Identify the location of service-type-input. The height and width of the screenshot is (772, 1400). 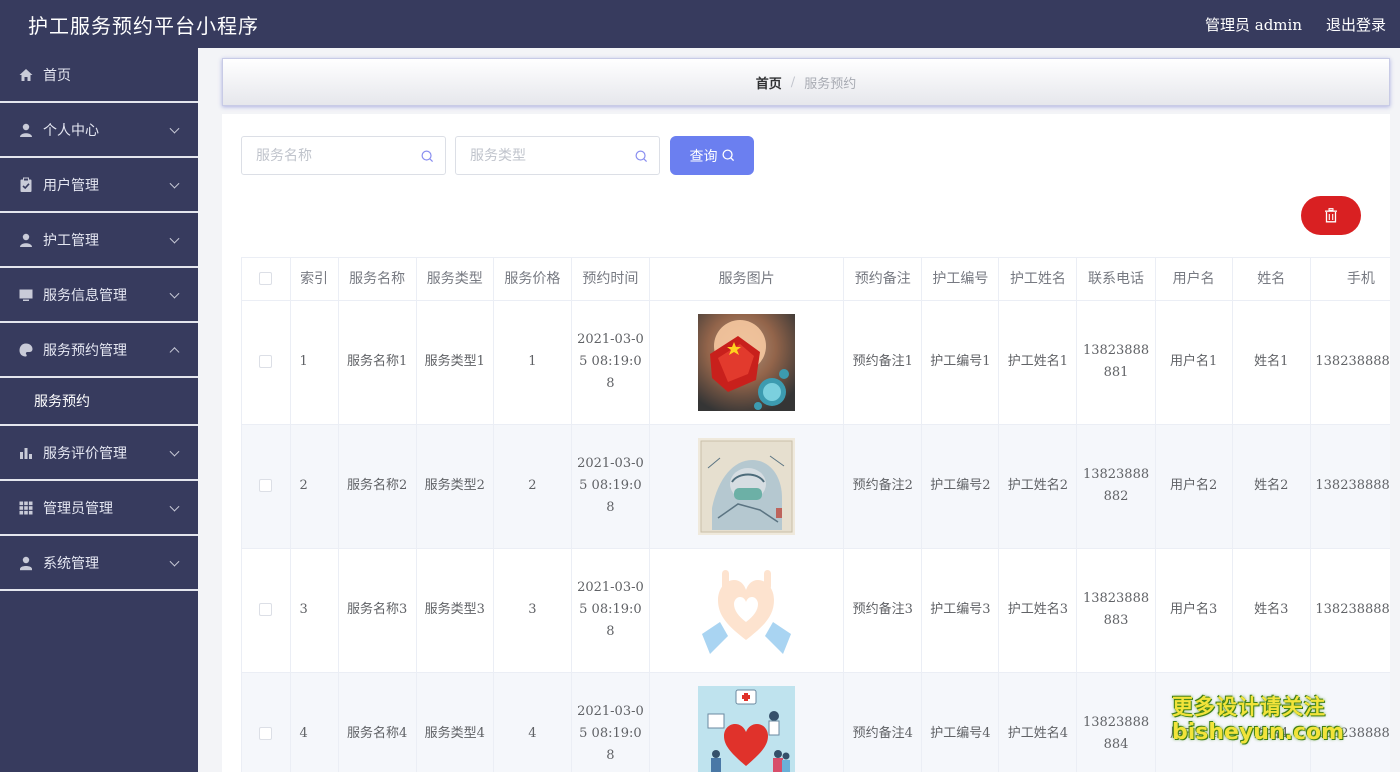
(550, 155).